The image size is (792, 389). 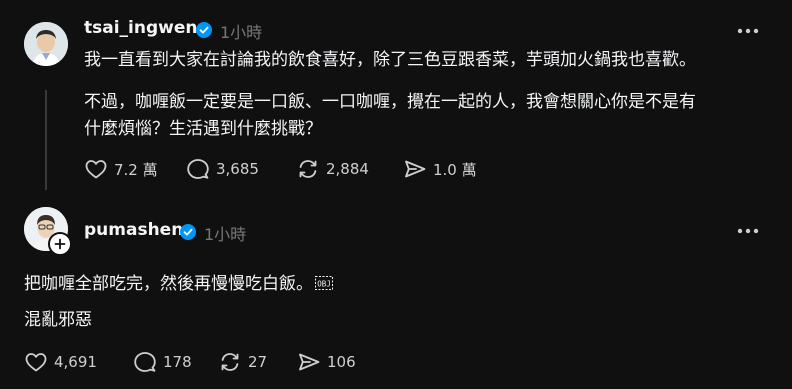 What do you see at coordinates (162, 362) in the screenshot?
I see `reply-comment-button: 178` at bounding box center [162, 362].